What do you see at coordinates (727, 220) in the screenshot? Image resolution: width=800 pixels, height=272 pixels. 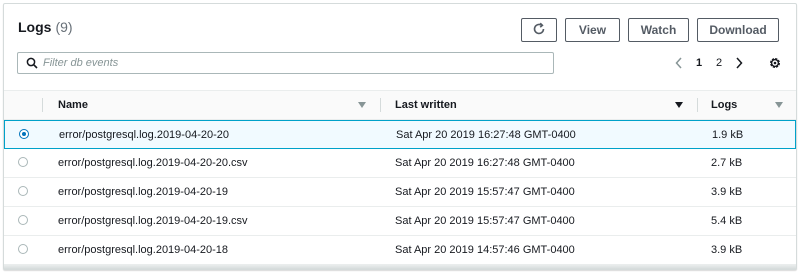 I see `log-size: 5.4 kB` at bounding box center [727, 220].